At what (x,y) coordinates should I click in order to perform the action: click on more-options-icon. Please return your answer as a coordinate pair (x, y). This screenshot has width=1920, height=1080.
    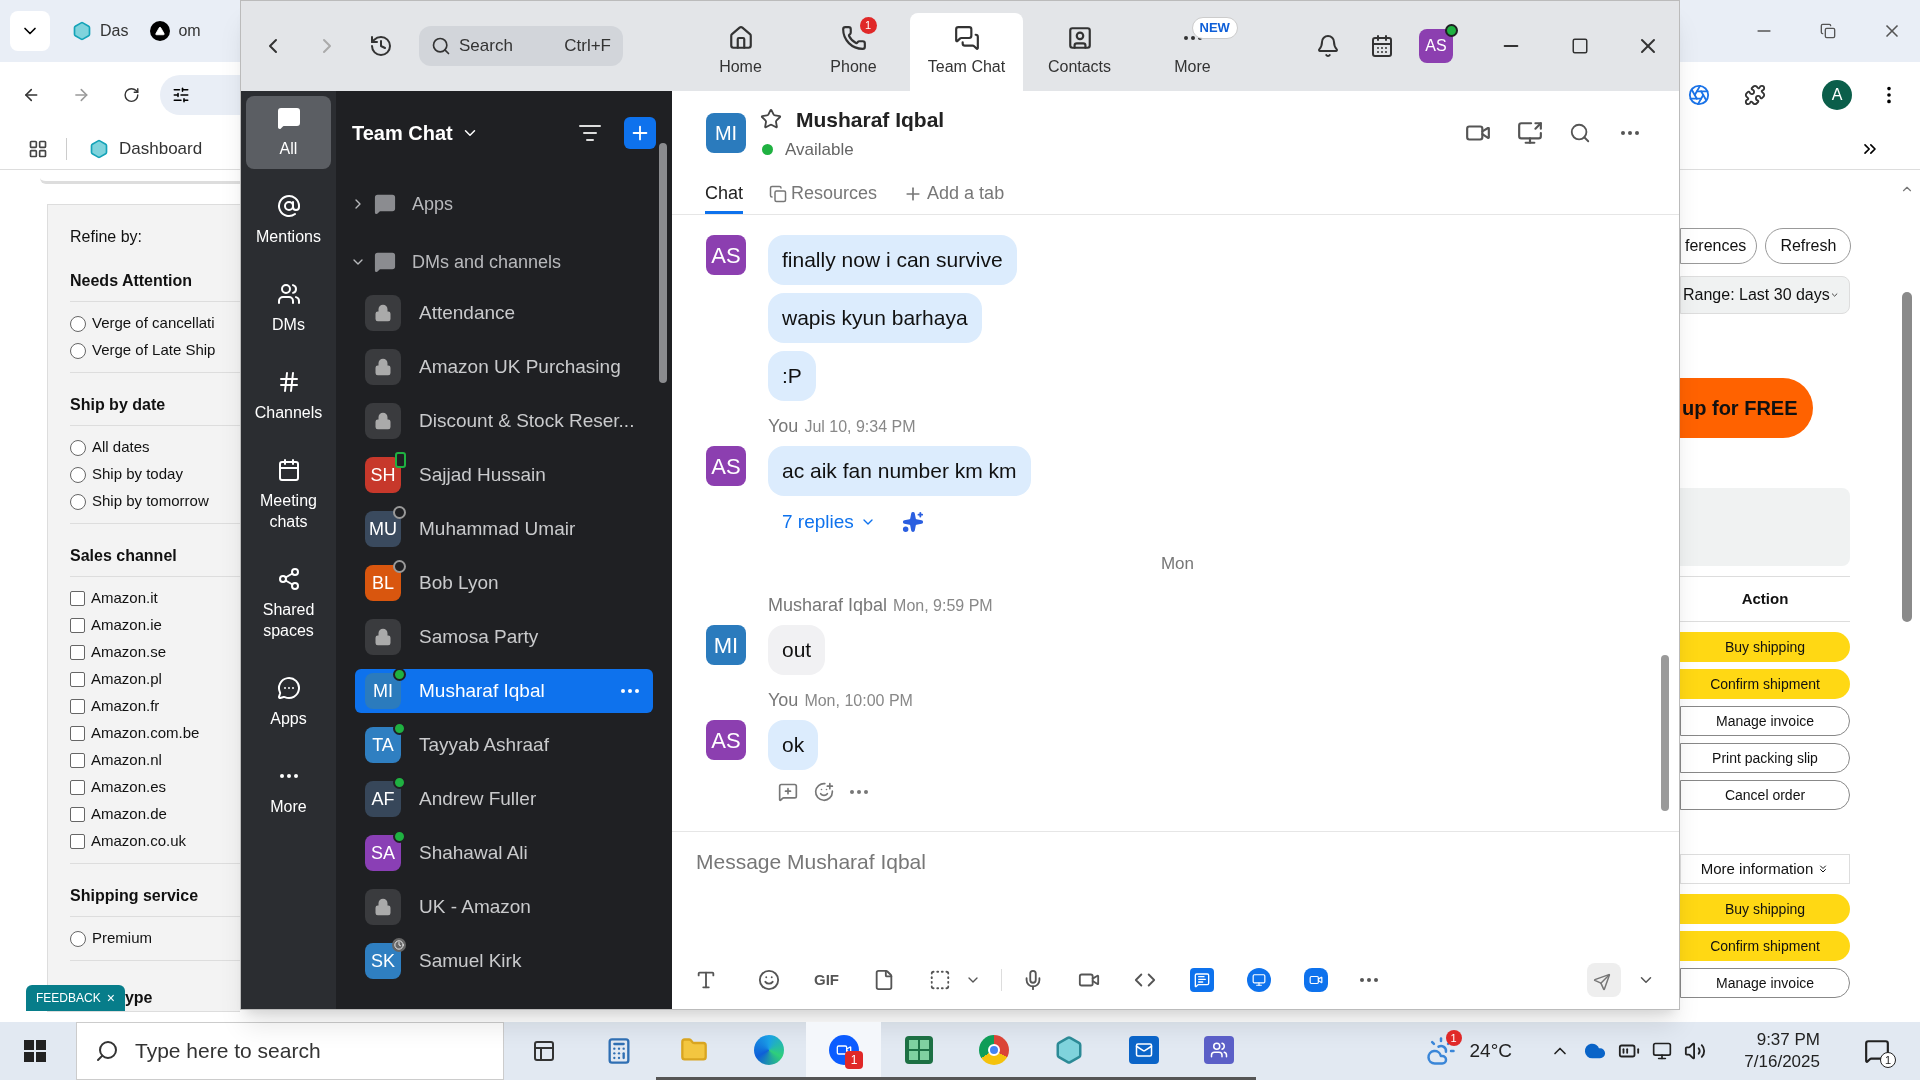
    Looking at the image, I should click on (630, 691).